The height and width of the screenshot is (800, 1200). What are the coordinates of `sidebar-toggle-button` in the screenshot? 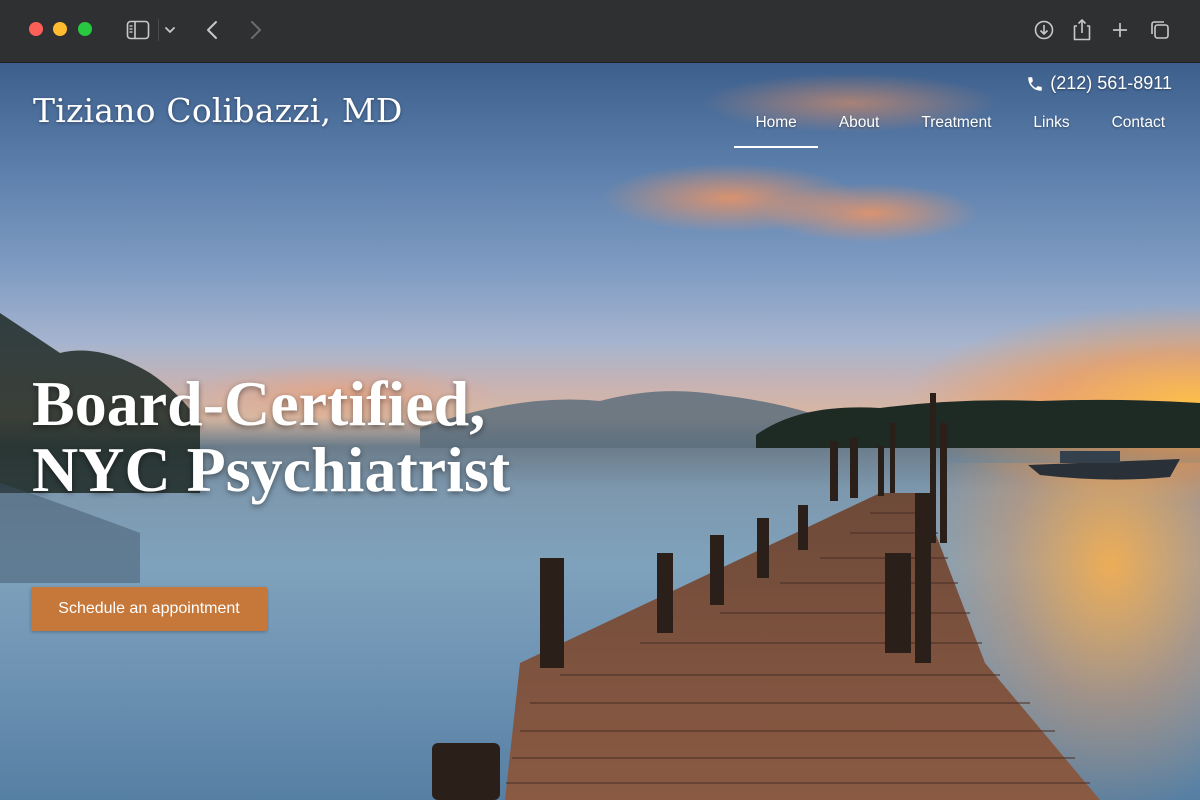 It's located at (138, 30).